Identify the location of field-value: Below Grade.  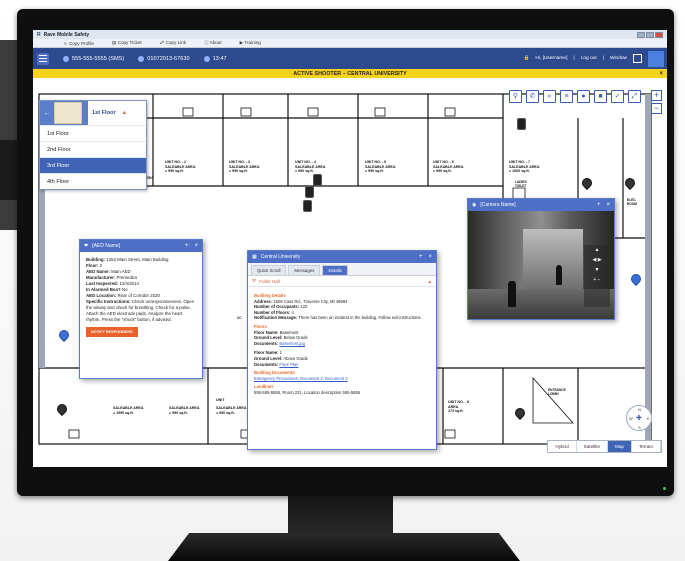
(295, 338).